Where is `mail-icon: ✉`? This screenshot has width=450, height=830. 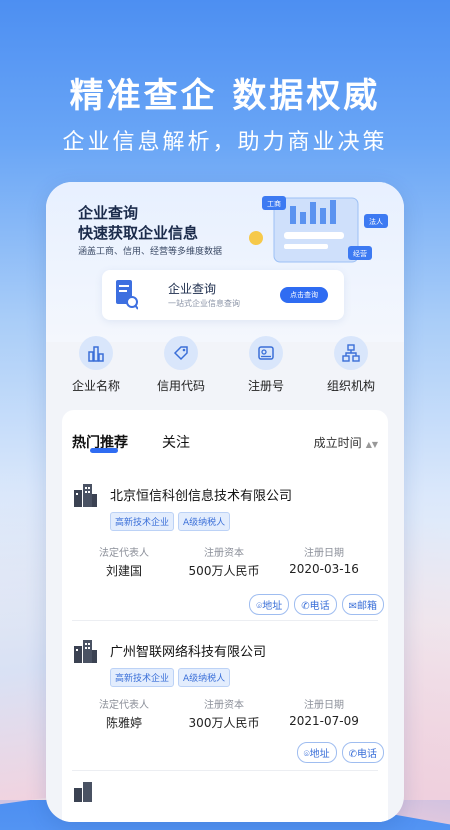 mail-icon: ✉ is located at coordinates (352, 606).